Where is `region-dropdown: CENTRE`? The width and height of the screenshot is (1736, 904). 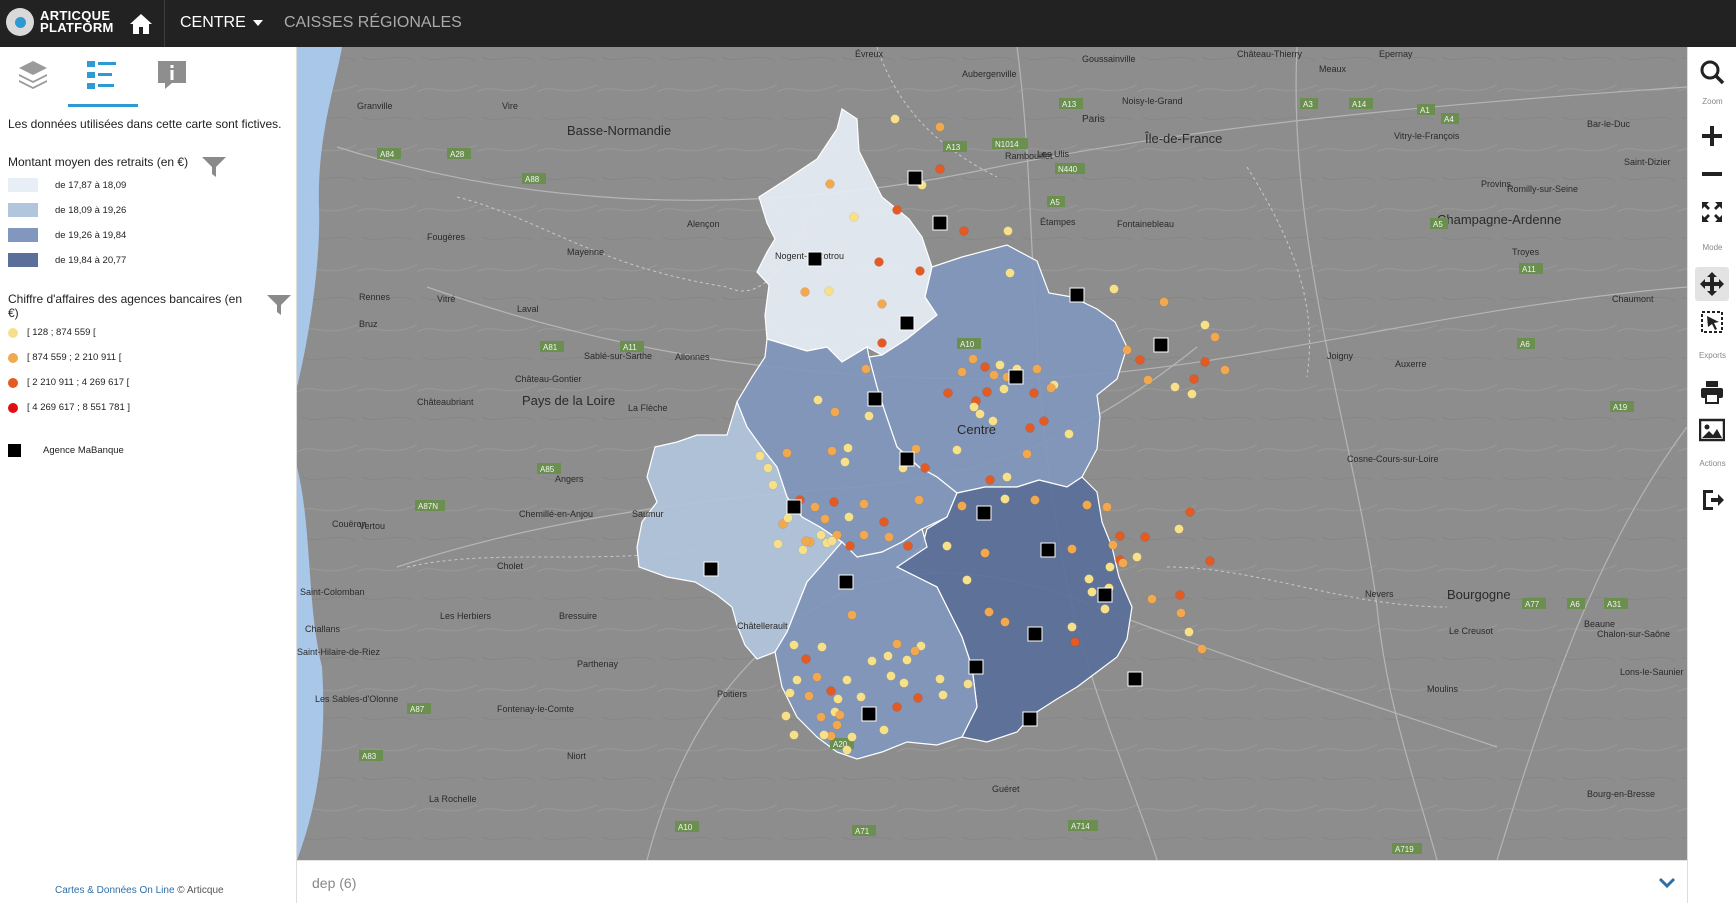 region-dropdown: CENTRE is located at coordinates (221, 23).